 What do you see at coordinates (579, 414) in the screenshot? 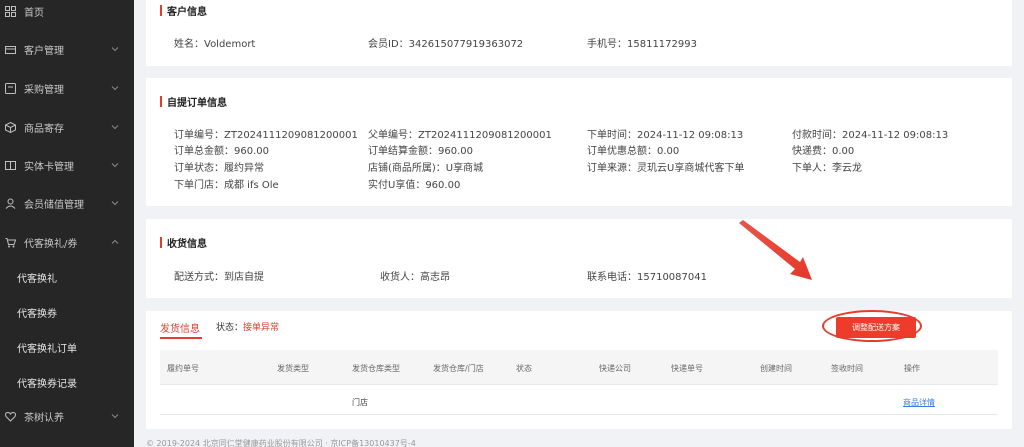
I see `row-divider` at bounding box center [579, 414].